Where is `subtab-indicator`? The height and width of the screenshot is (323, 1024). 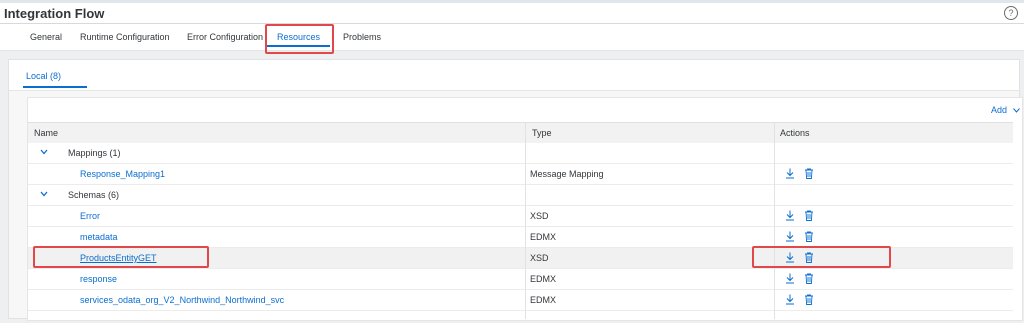 subtab-indicator is located at coordinates (55, 87).